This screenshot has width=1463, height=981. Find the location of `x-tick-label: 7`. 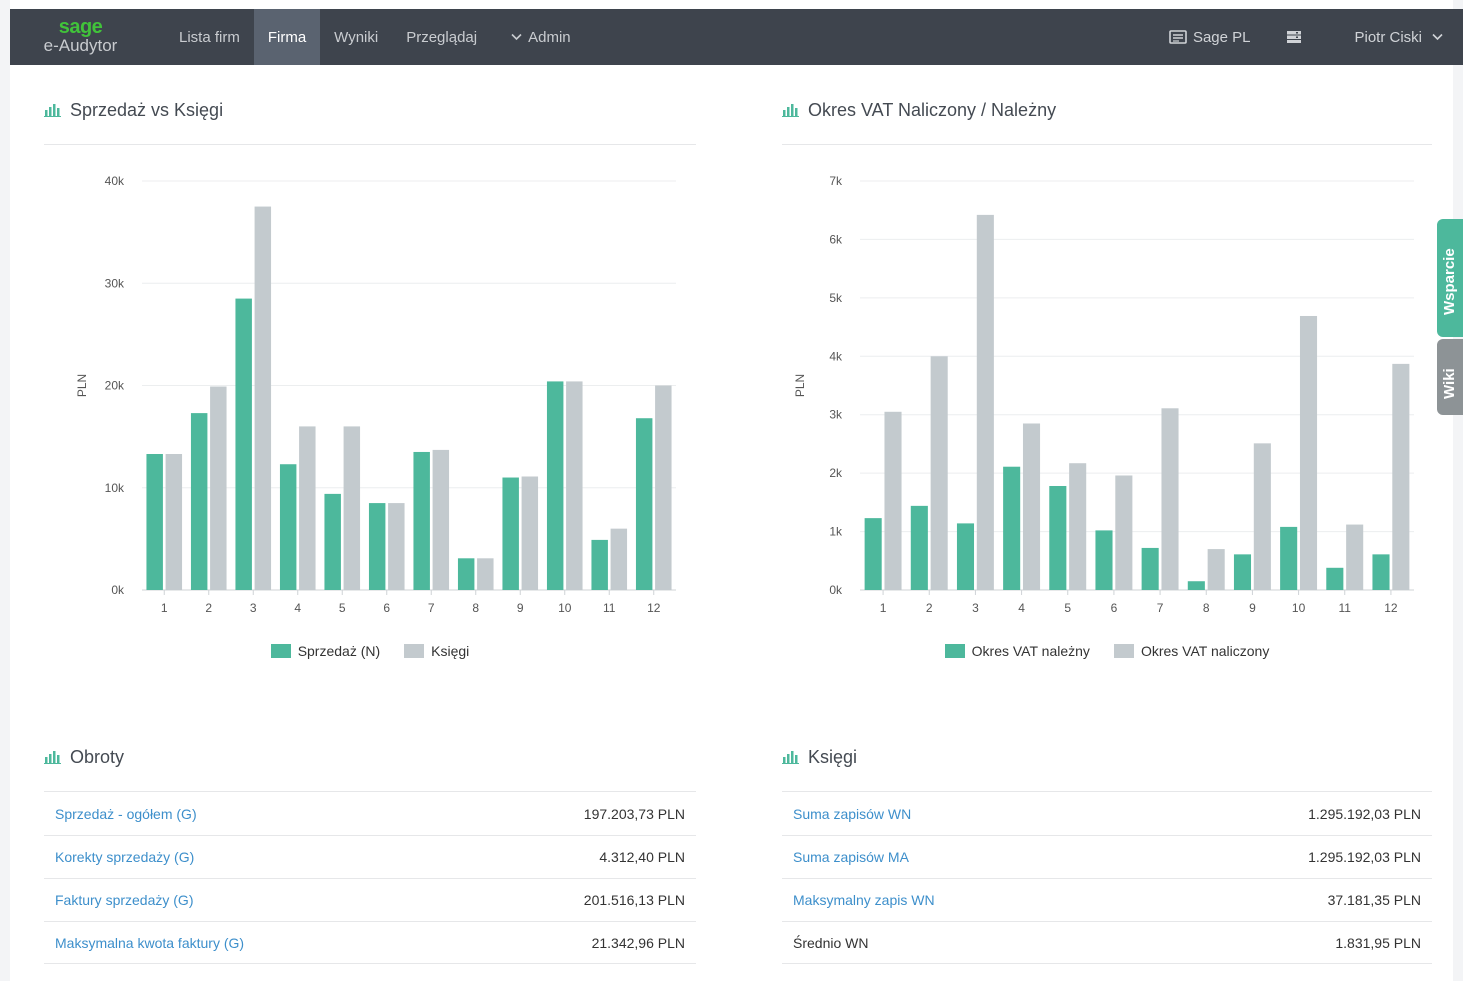

x-tick-label: 7 is located at coordinates (431, 608).